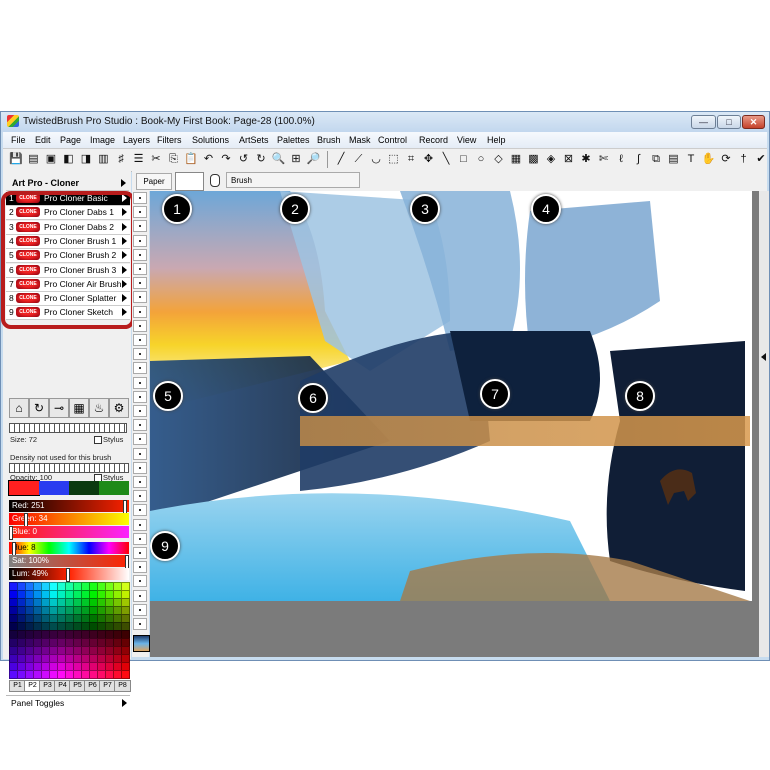  What do you see at coordinates (360, 140) in the screenshot?
I see `menu-mask: Mask` at bounding box center [360, 140].